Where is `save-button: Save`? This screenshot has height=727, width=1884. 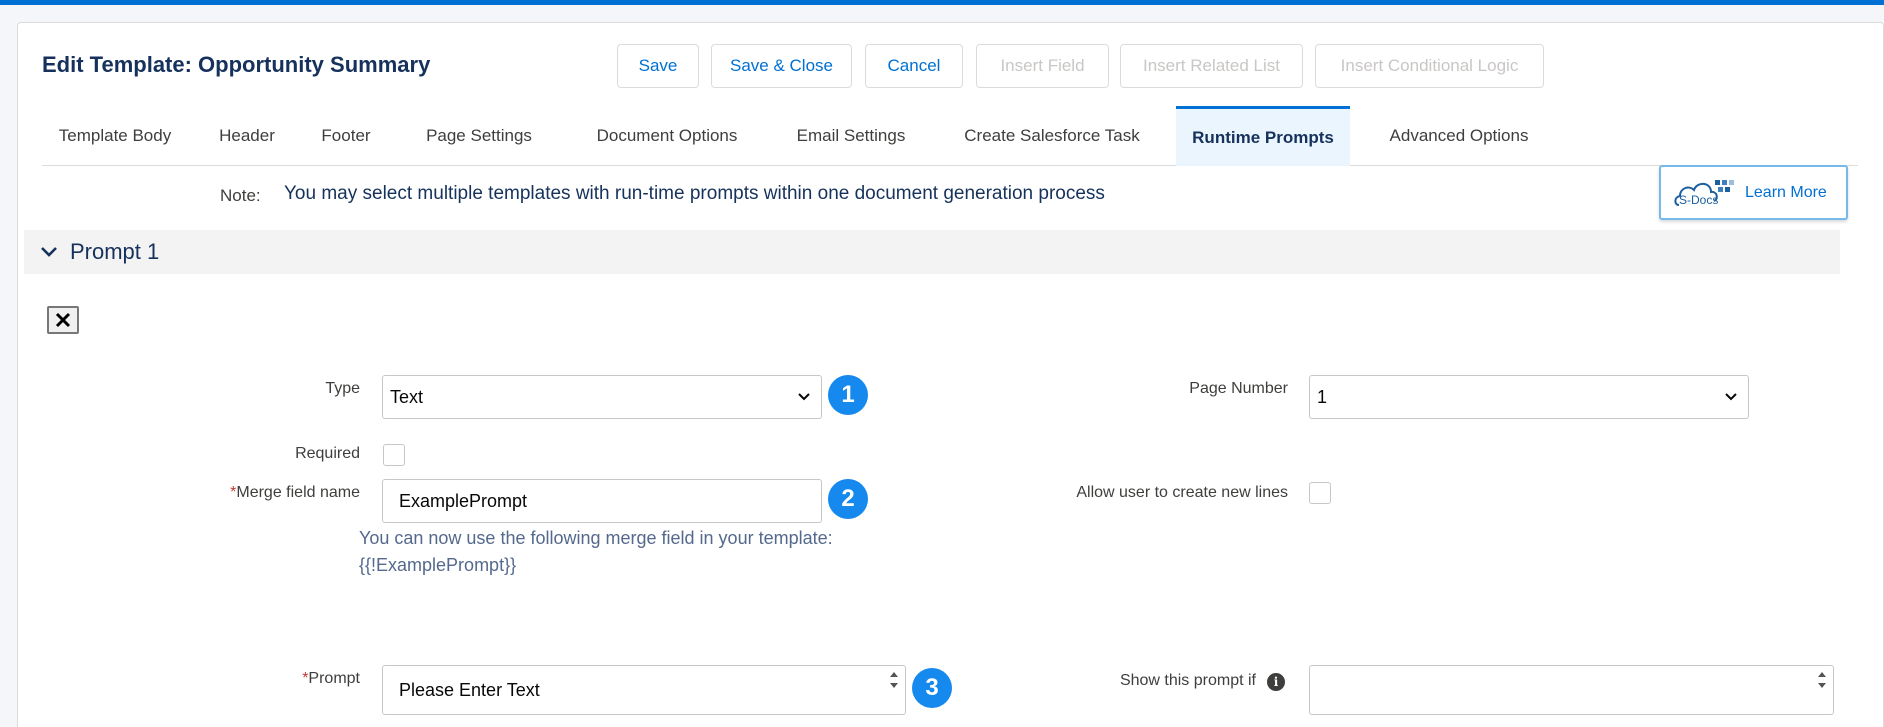
save-button: Save is located at coordinates (658, 66).